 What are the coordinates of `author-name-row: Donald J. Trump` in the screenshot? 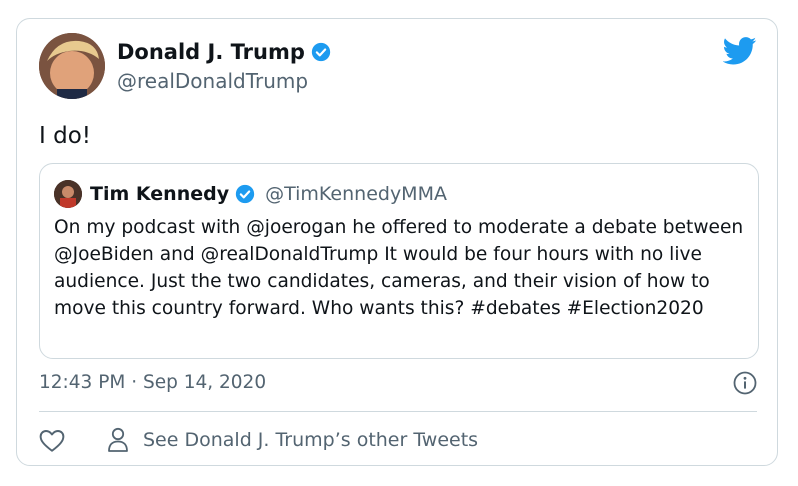 It's located at (224, 52).